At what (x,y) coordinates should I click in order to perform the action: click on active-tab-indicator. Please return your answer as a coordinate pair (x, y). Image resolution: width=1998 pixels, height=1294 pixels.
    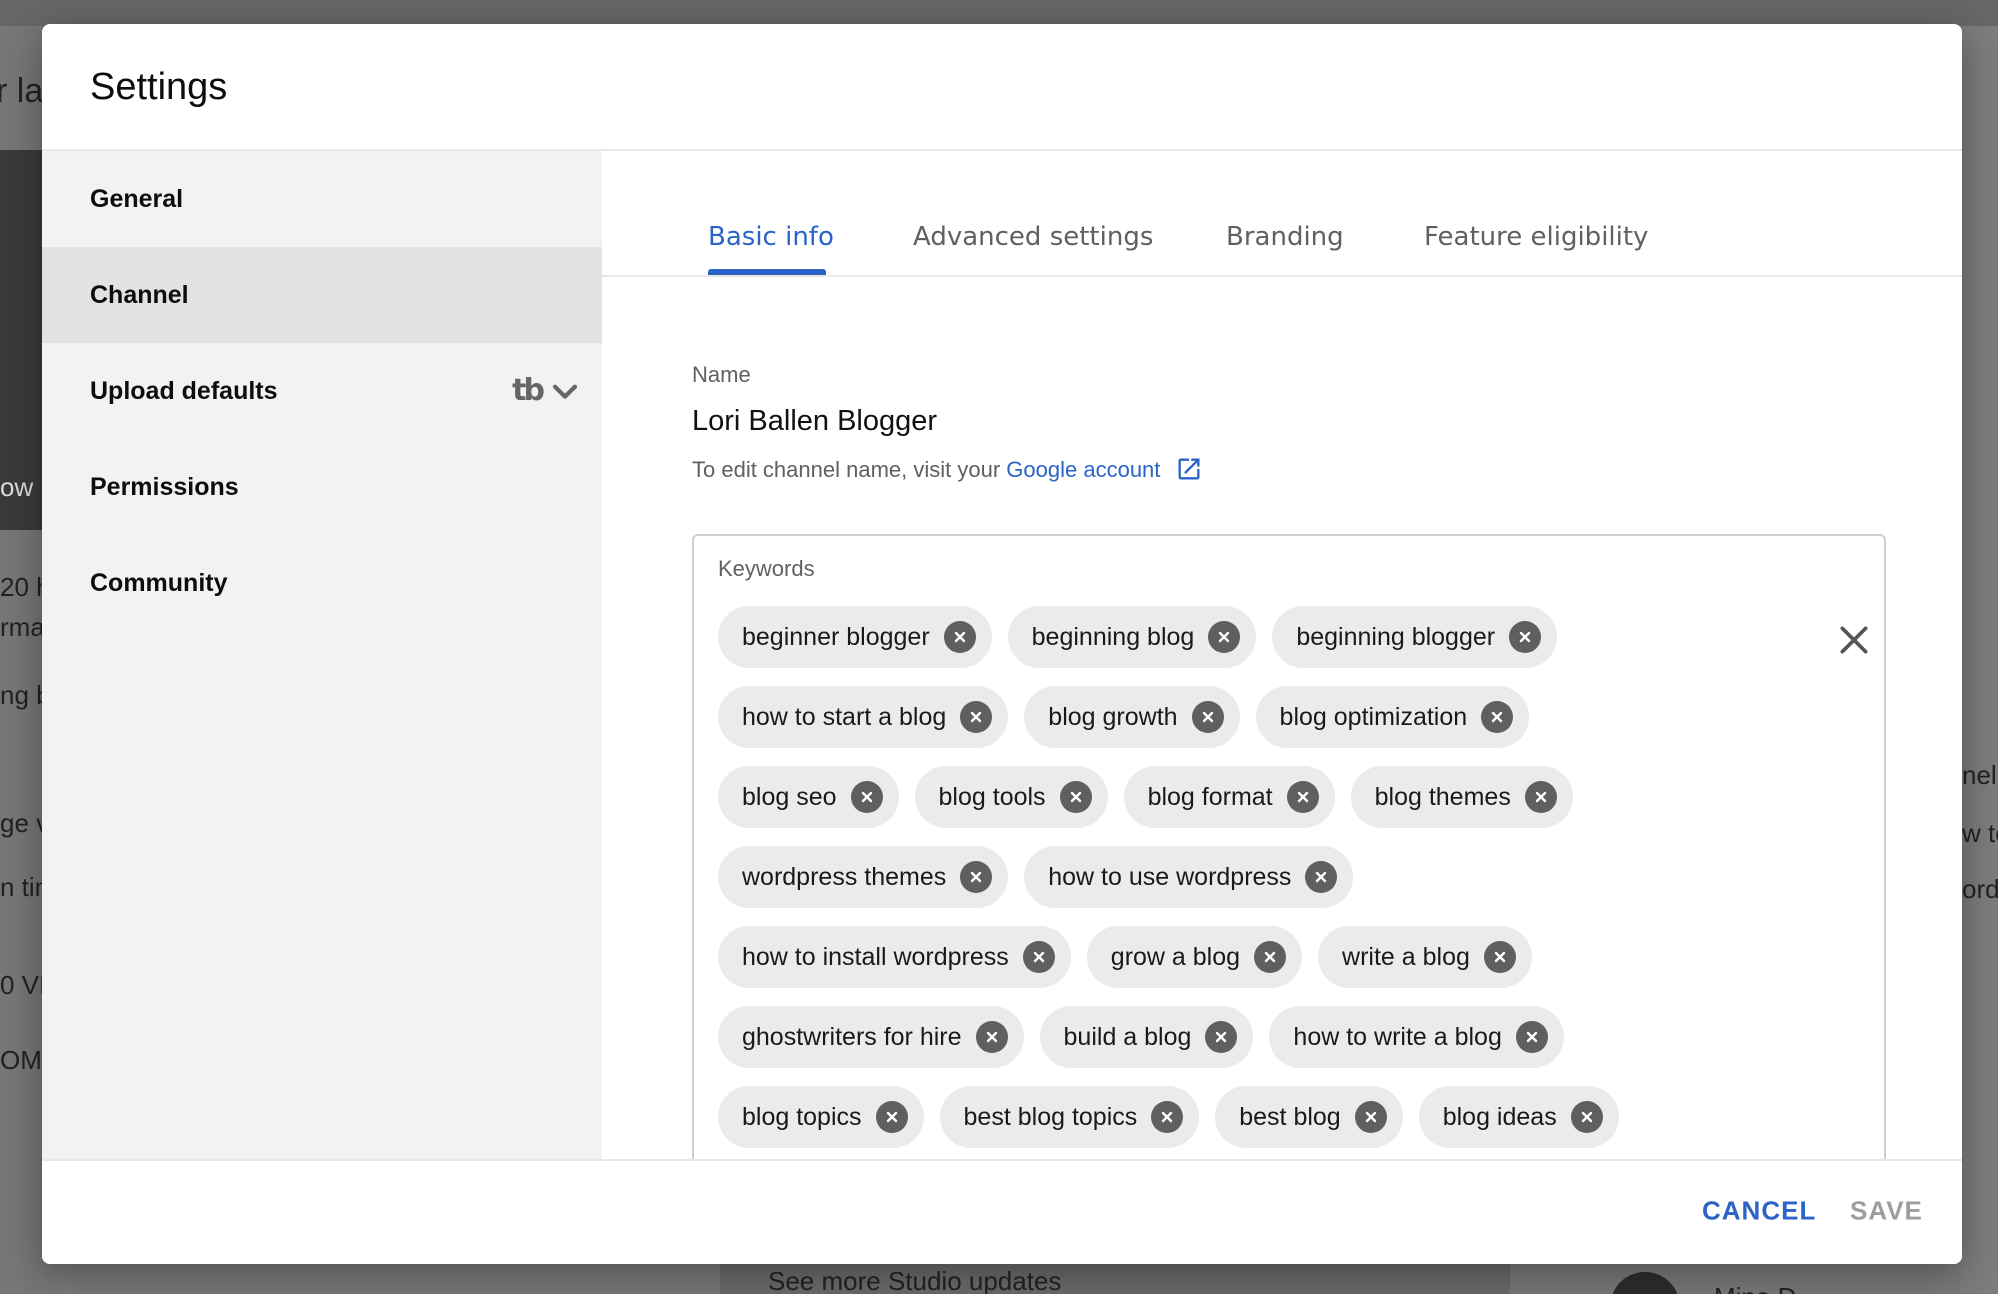
    Looking at the image, I should click on (767, 272).